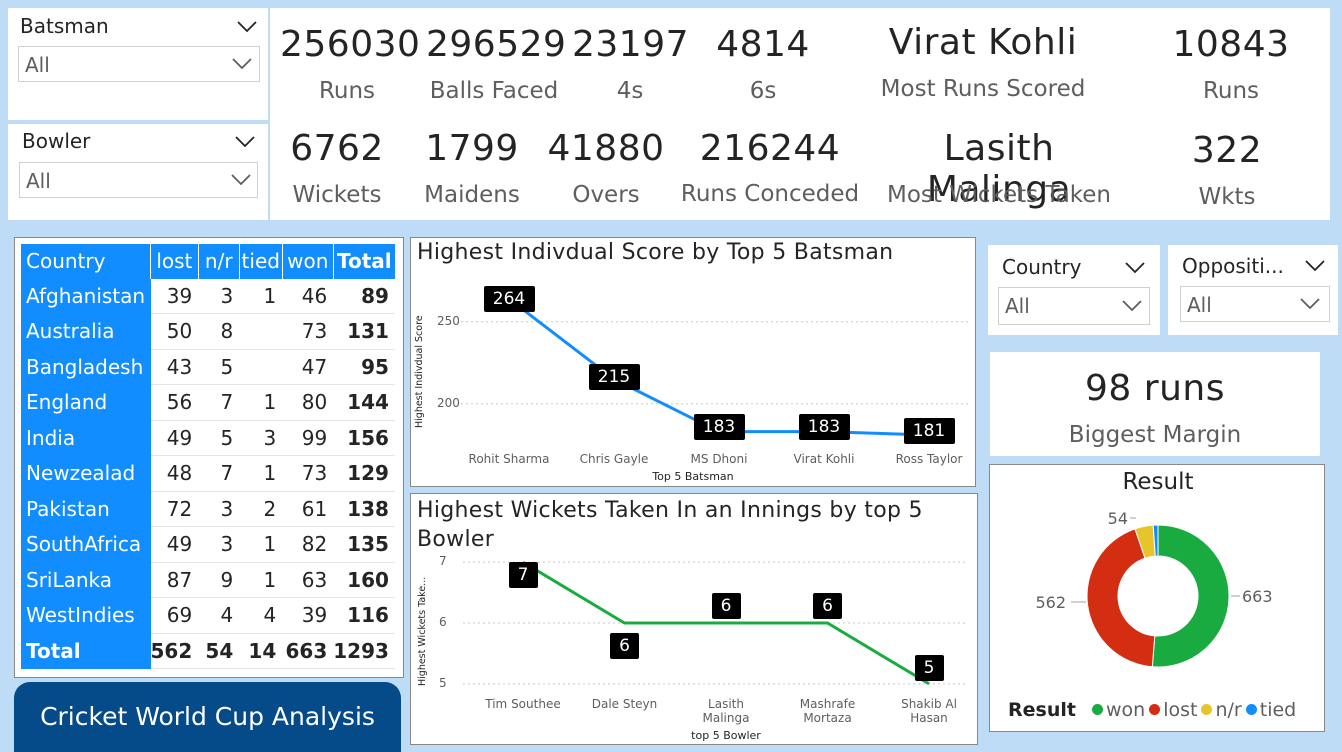 The height and width of the screenshot is (752, 1342). Describe the element at coordinates (364, 261) in the screenshot. I see `column-header-total: Total` at that location.